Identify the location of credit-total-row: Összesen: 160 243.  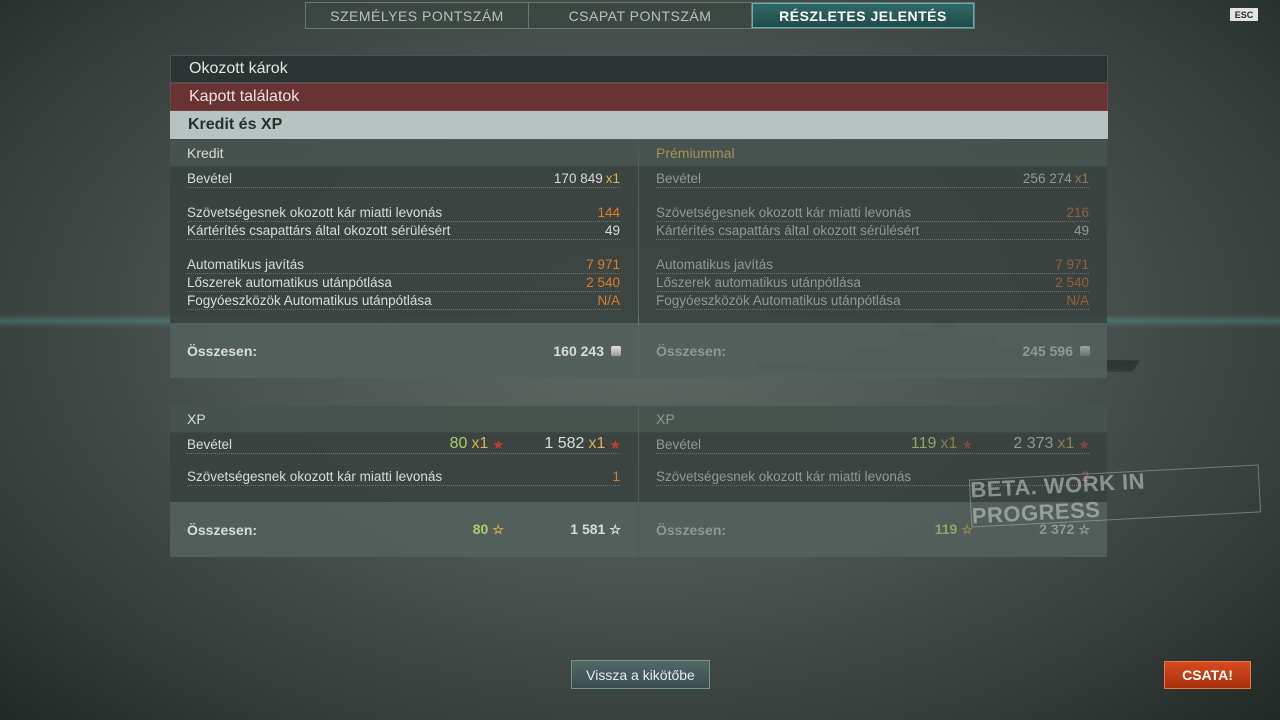
(404, 350).